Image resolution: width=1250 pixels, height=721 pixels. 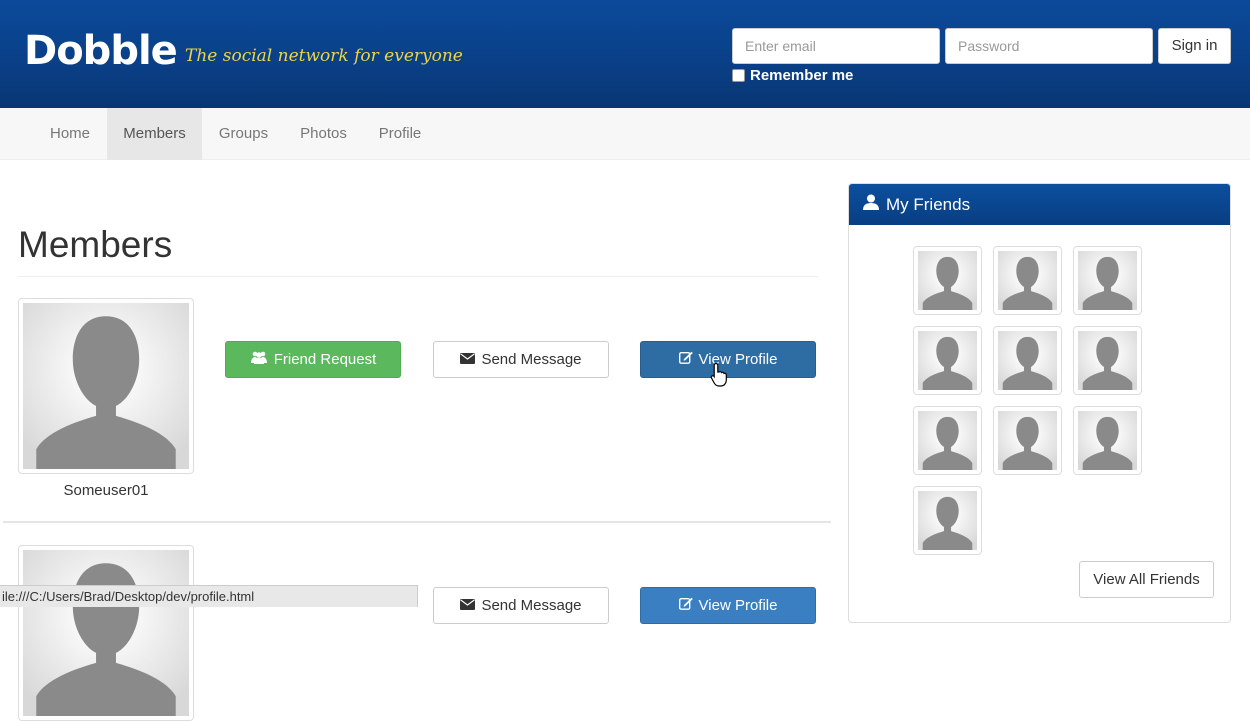 I want to click on site-logo: Dobble, so click(x=101, y=51).